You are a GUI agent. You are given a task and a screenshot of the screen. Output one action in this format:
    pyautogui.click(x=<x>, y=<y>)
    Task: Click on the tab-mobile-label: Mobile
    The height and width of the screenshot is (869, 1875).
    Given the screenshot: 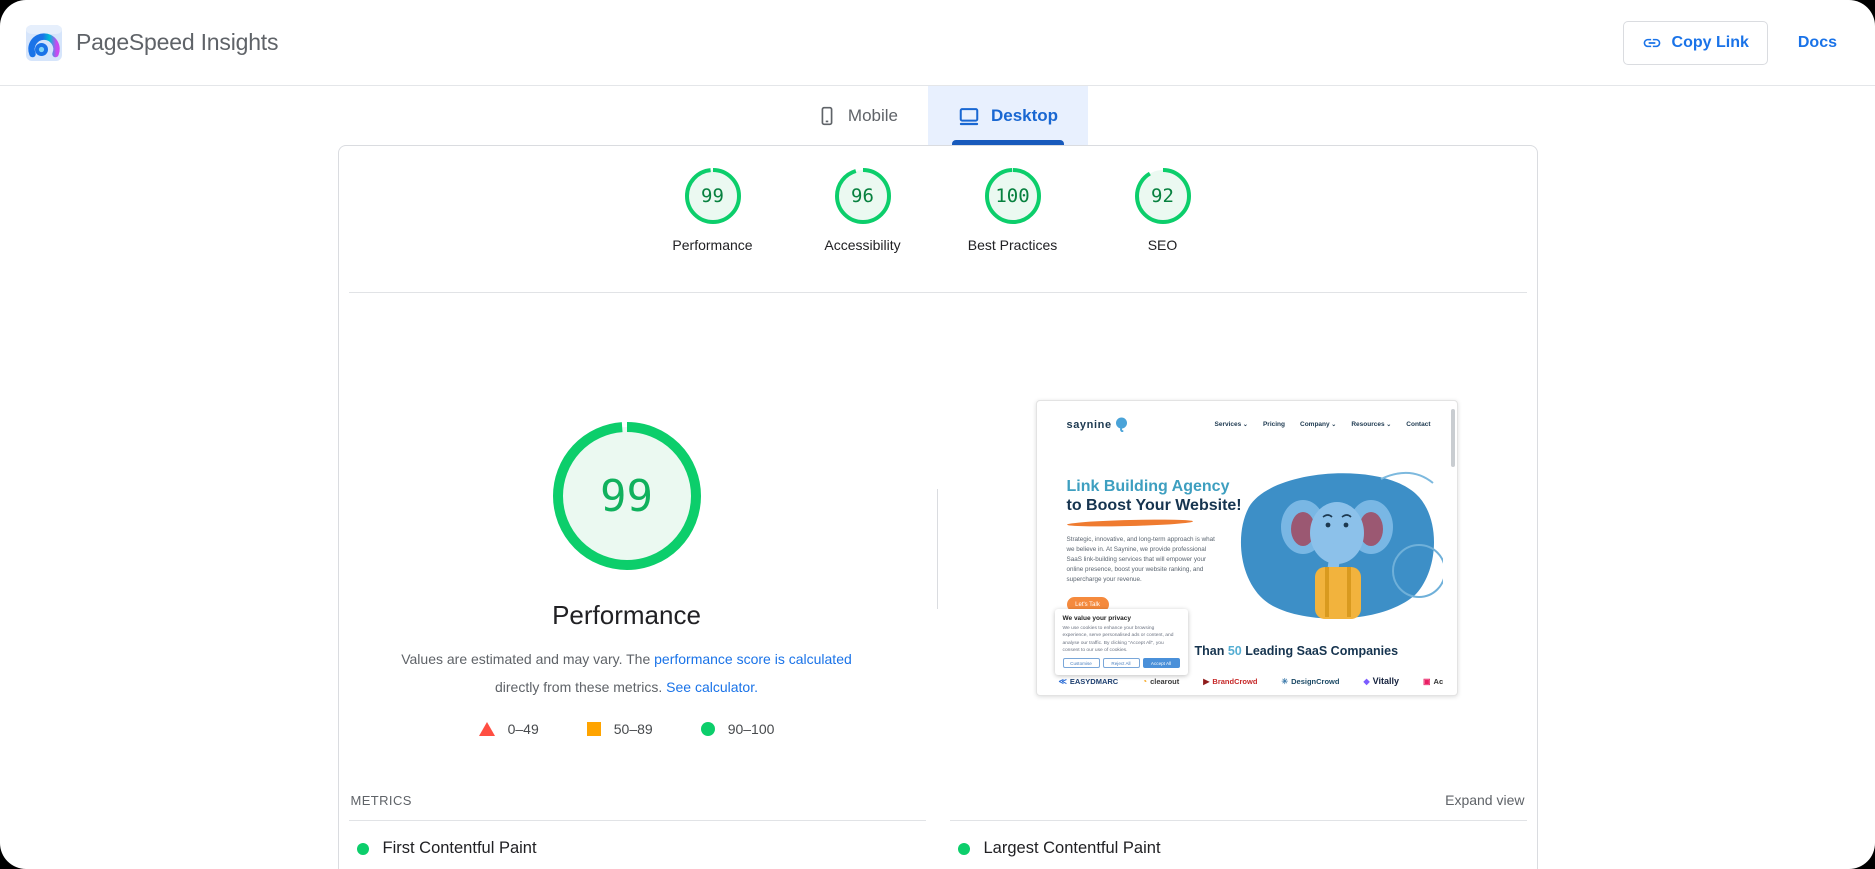 What is the action you would take?
    pyautogui.click(x=872, y=115)
    